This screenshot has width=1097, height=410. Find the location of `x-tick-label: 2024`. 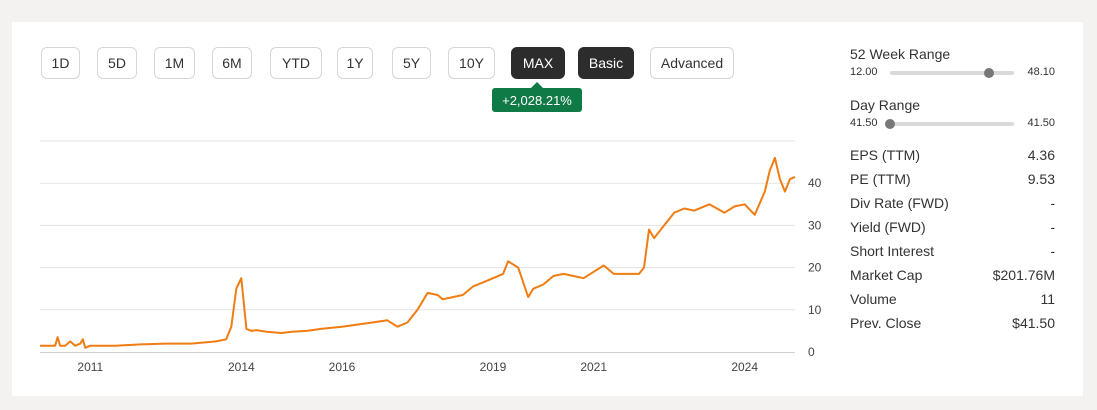

x-tick-label: 2024 is located at coordinates (744, 367).